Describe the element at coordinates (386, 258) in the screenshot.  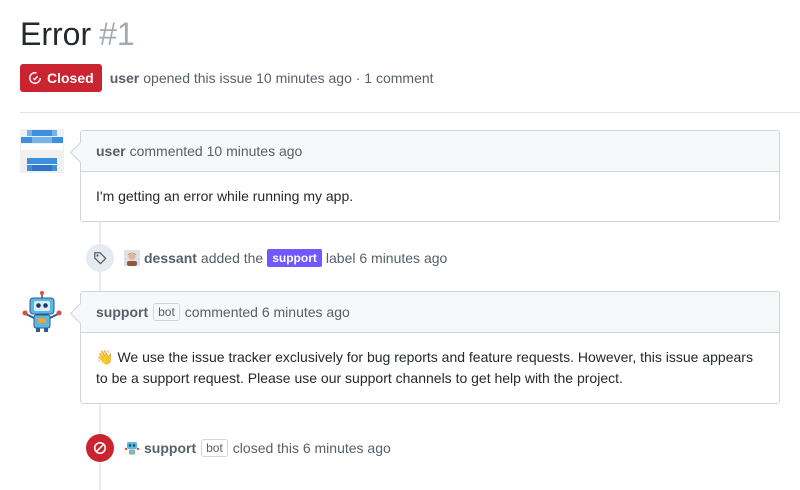
I see `event-suffix: label 6 minutes ago` at that location.